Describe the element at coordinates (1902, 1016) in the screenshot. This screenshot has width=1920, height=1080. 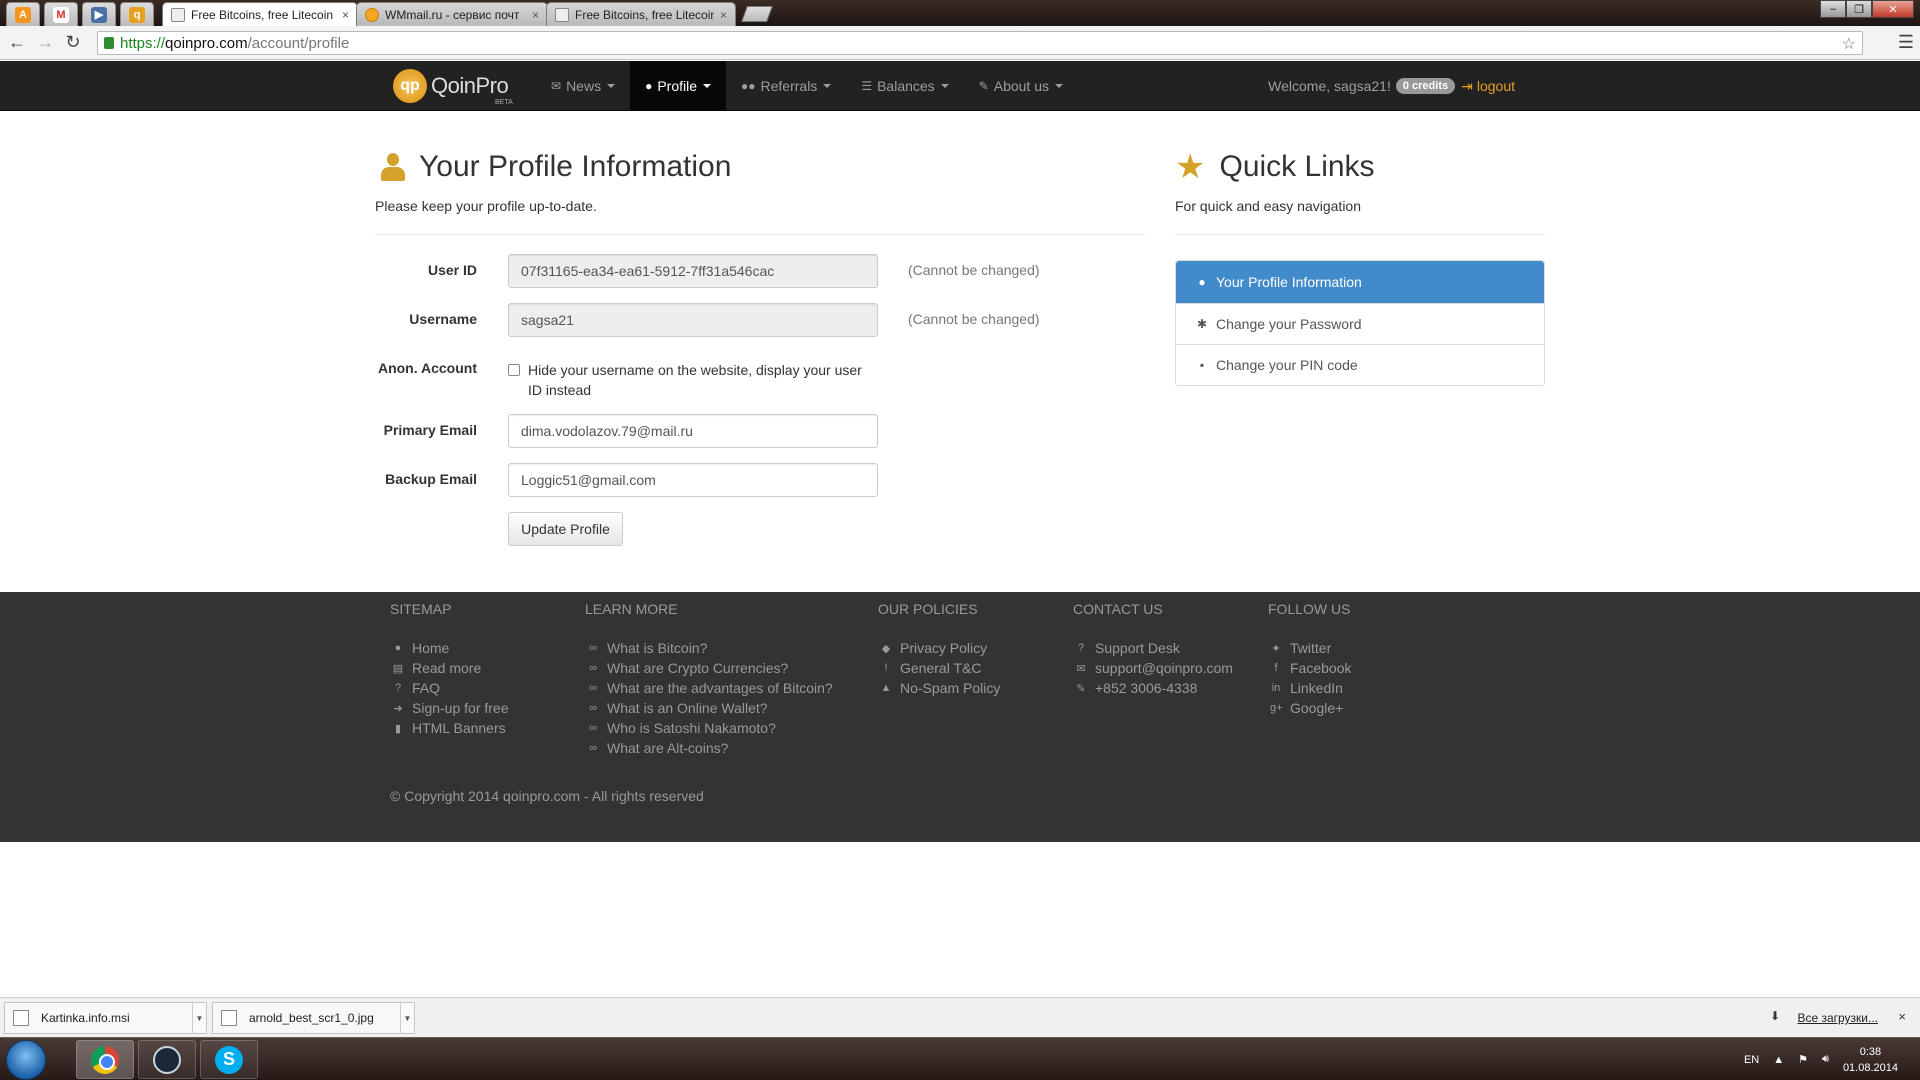
I see `close-downloads-bar-icon: ×` at that location.